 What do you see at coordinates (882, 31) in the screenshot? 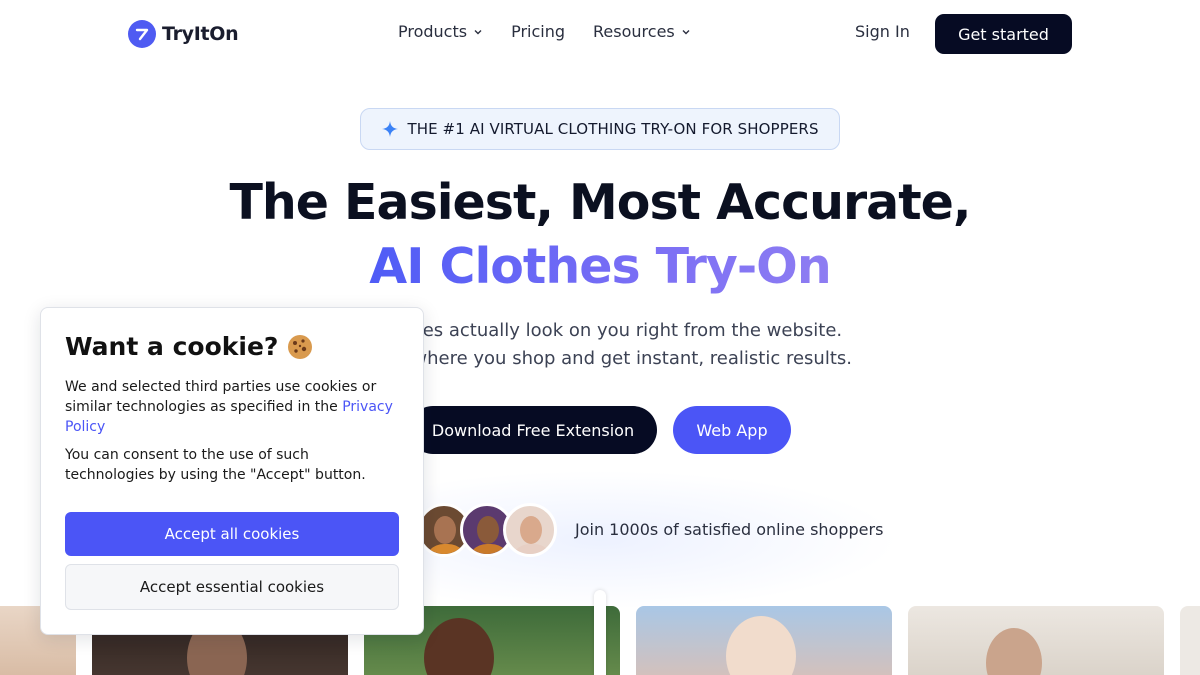
I see `sign-in-link: Sign In` at bounding box center [882, 31].